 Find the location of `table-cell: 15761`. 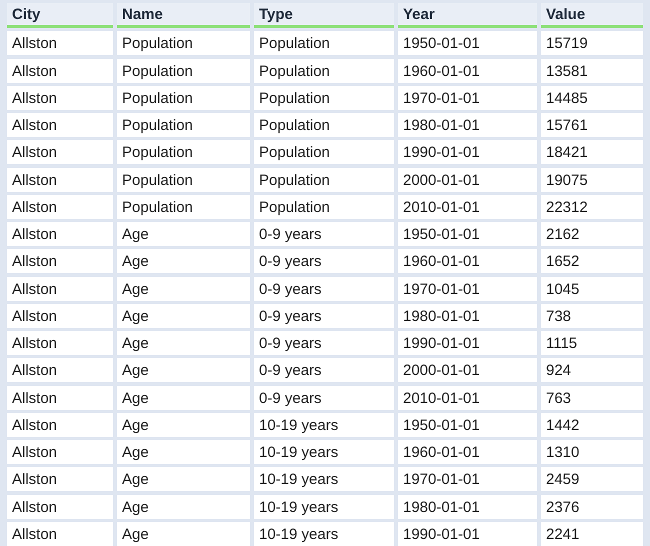

table-cell: 15761 is located at coordinates (592, 125).